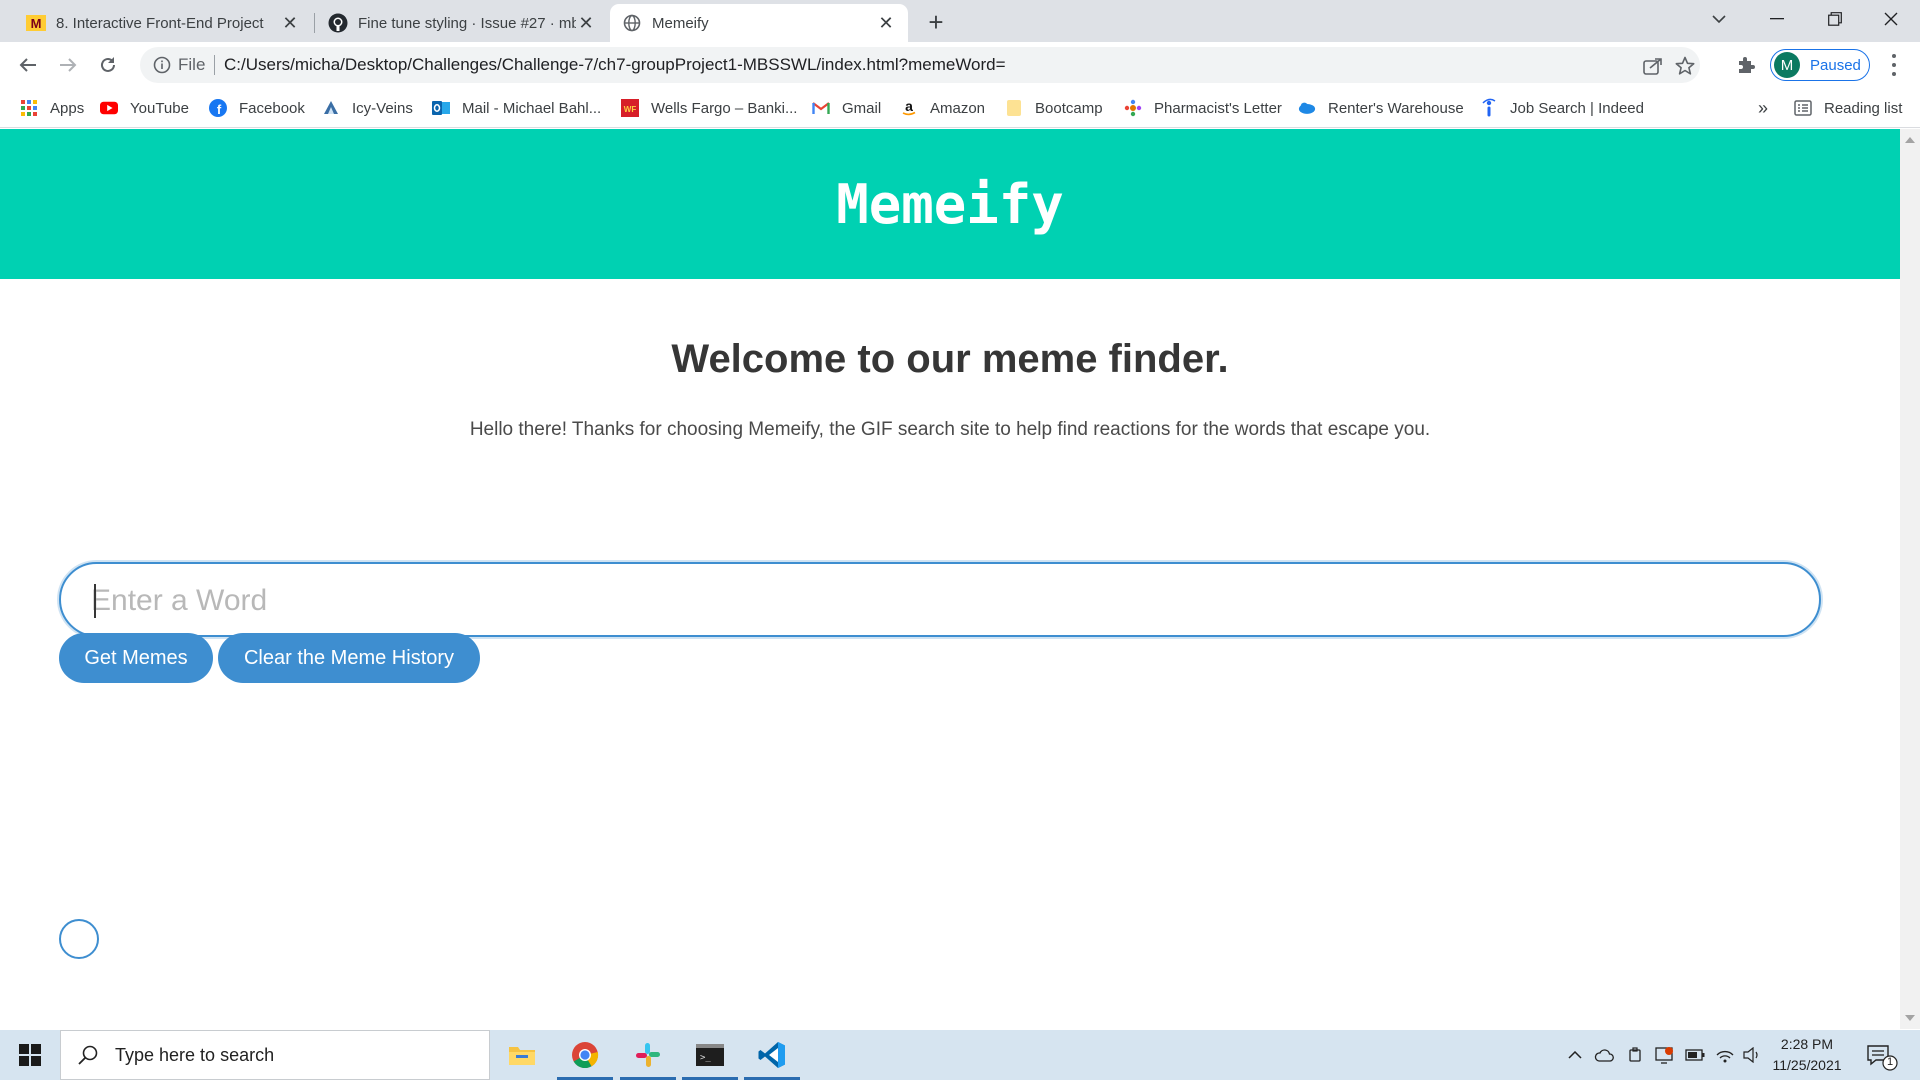  What do you see at coordinates (109, 108) in the screenshot?
I see `youtube-icon` at bounding box center [109, 108].